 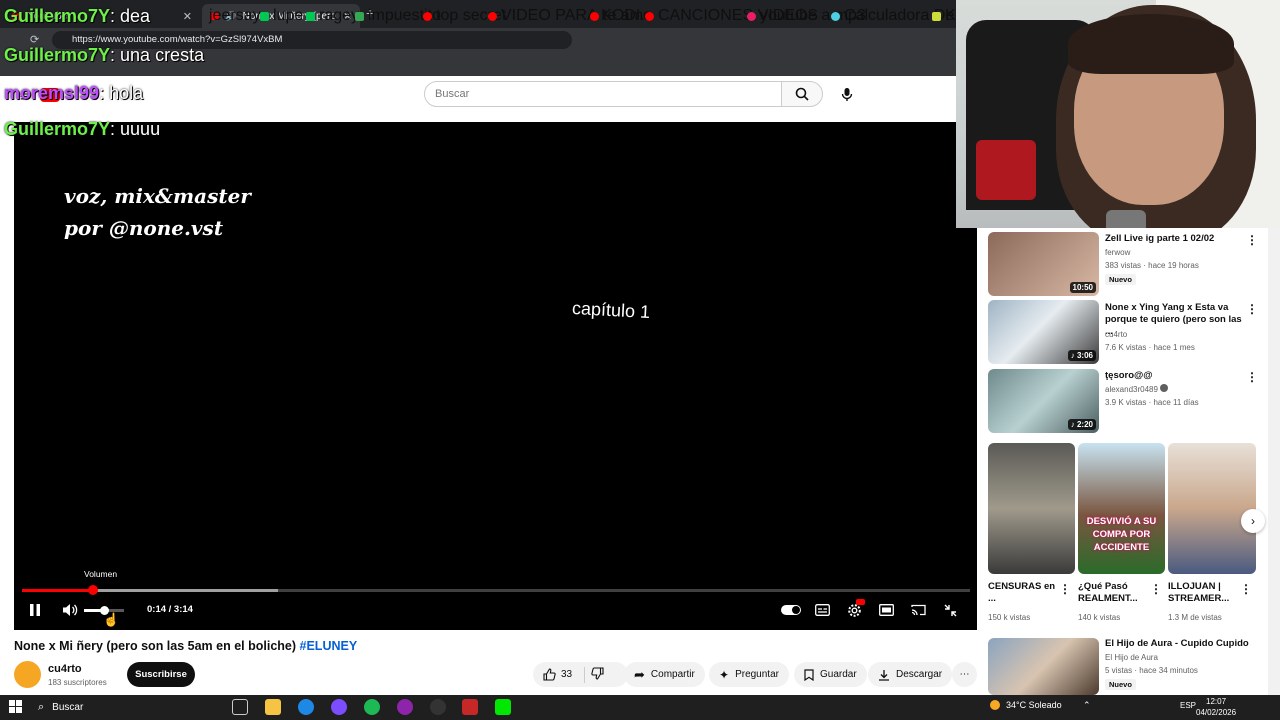 I want to click on microphone-stand-icon, so click(x=1126, y=219).